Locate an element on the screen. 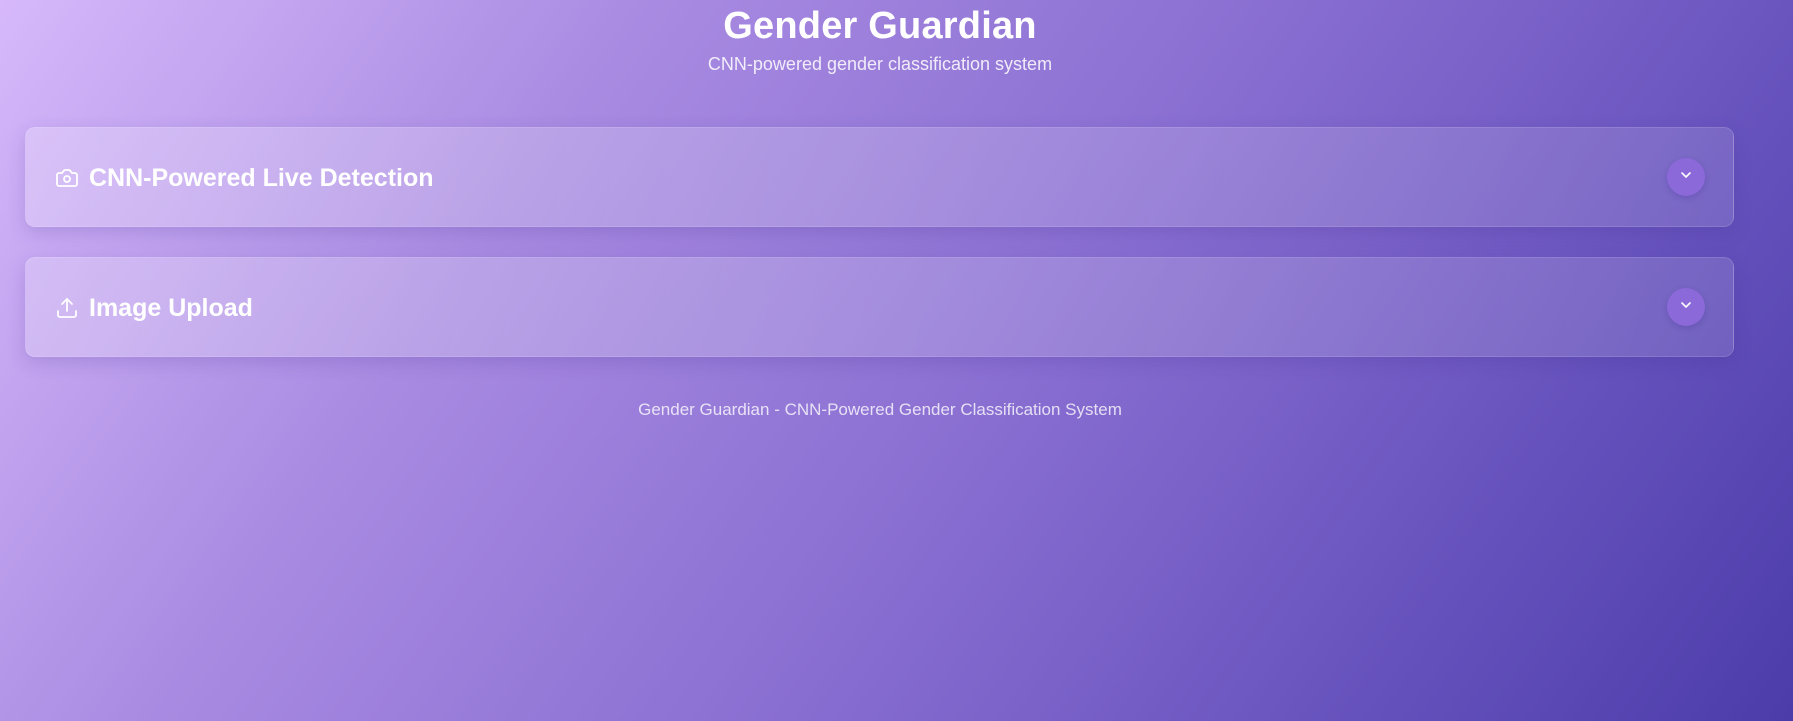 This screenshot has width=1793, height=721. image-upload-panel-header: Image Upload is located at coordinates (154, 308).